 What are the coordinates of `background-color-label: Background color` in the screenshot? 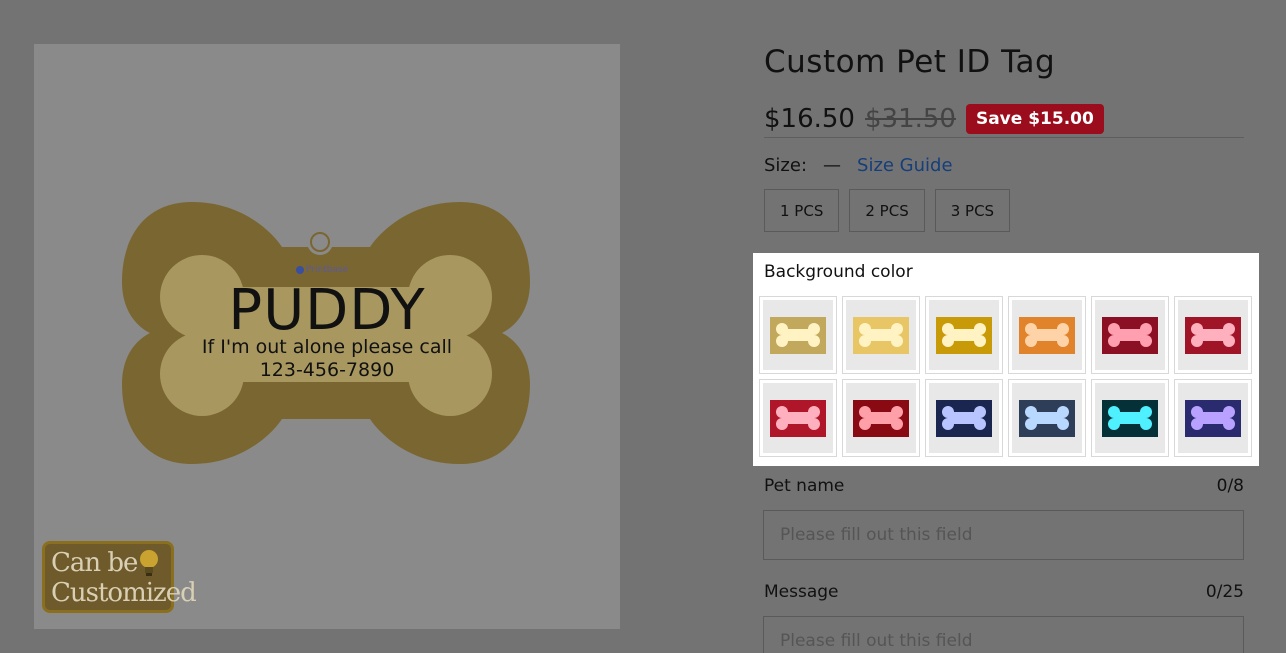 It's located at (838, 272).